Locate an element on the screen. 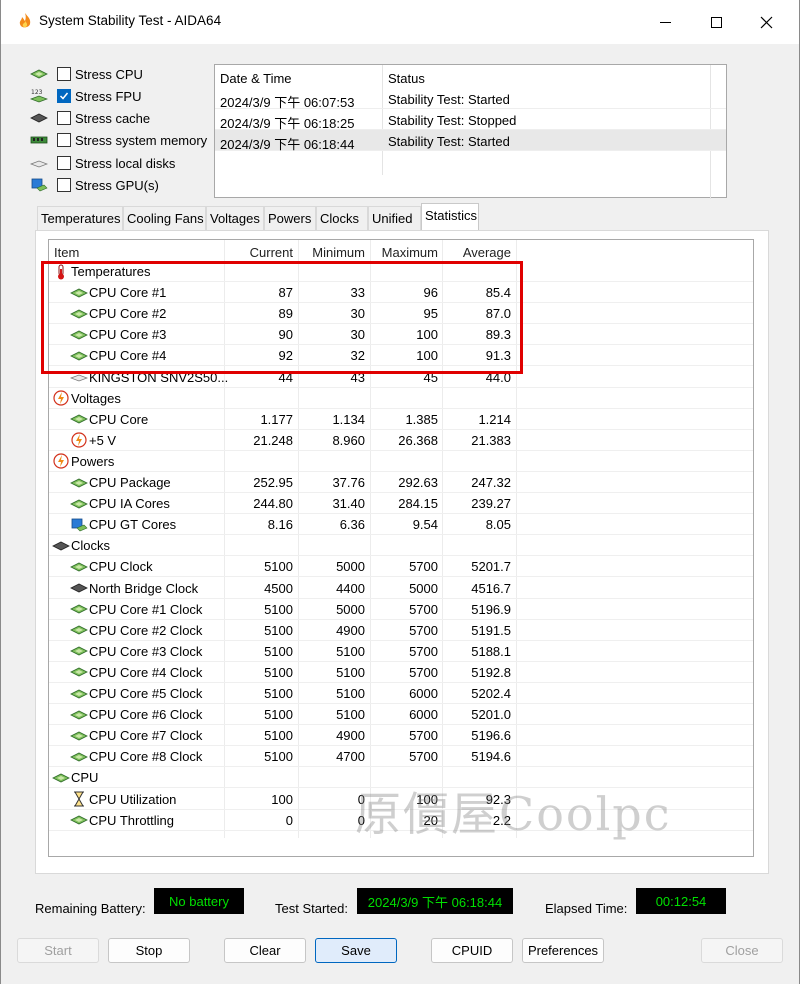 The image size is (800, 984). stress-option-label: Stress FPU is located at coordinates (108, 96).